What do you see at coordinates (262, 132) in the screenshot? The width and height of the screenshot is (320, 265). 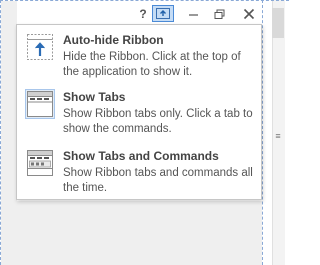 I see `selection-guide-right` at bounding box center [262, 132].